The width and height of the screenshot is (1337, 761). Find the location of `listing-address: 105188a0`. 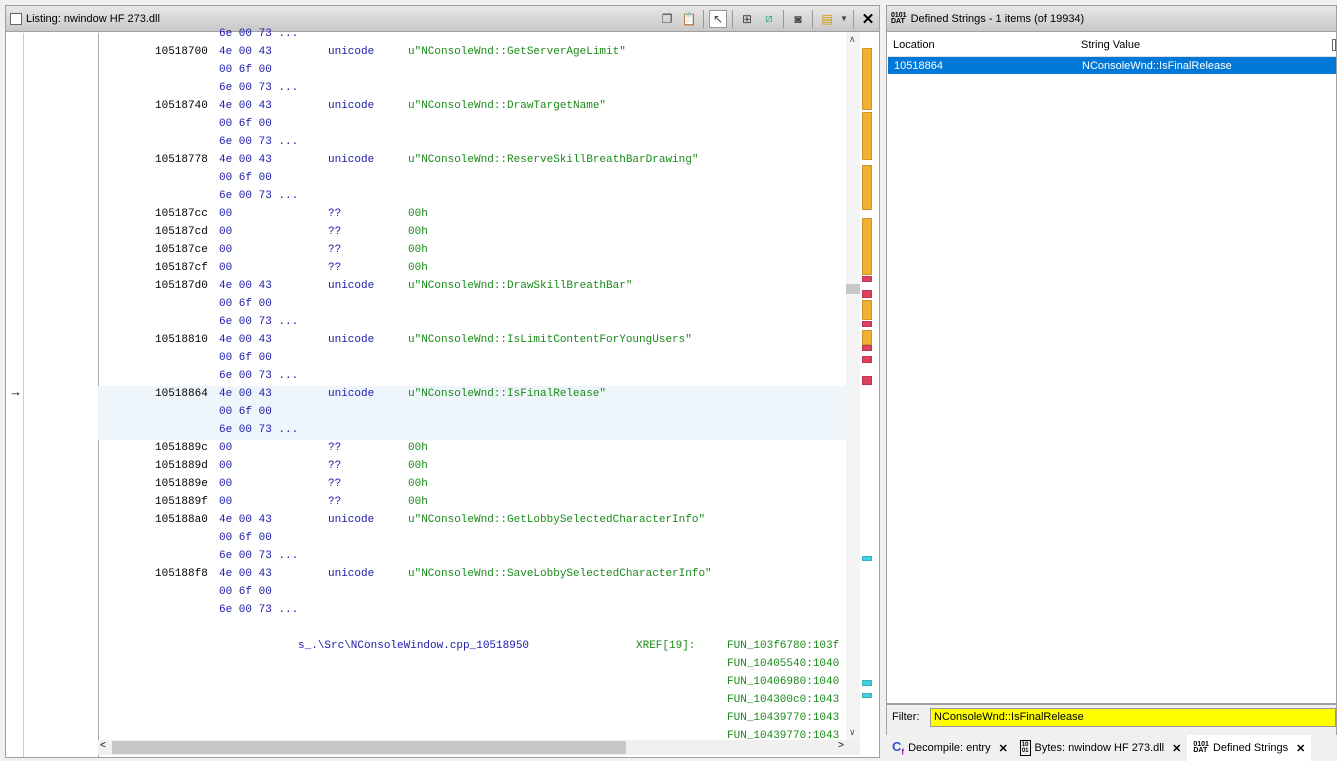

listing-address: 105188a0 is located at coordinates (181, 520).